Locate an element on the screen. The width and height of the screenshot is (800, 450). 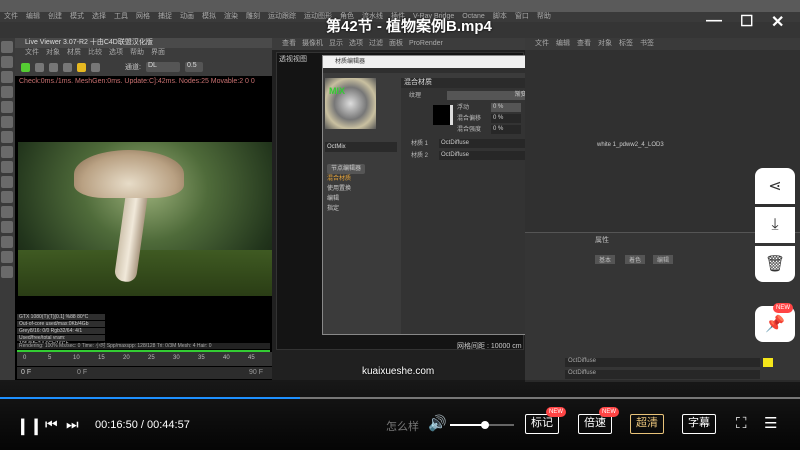
subtitle-label: 字幕 is located at coordinates (699, 423).